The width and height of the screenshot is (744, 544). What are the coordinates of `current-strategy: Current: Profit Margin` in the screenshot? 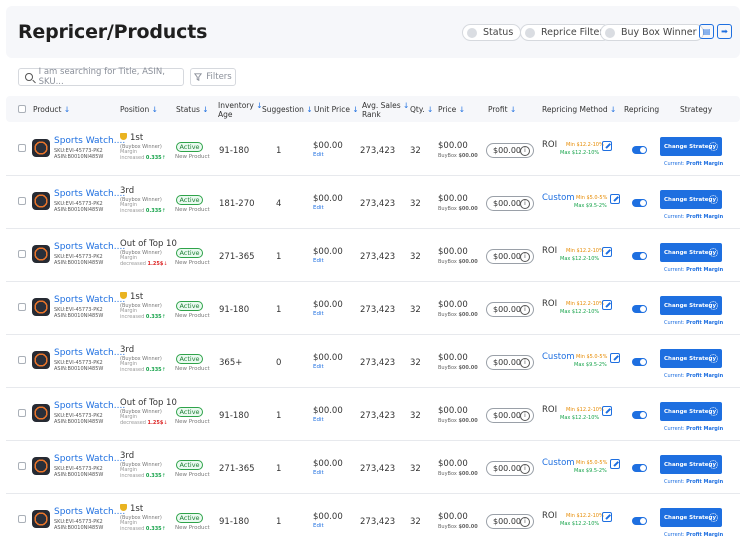 It's located at (694, 429).